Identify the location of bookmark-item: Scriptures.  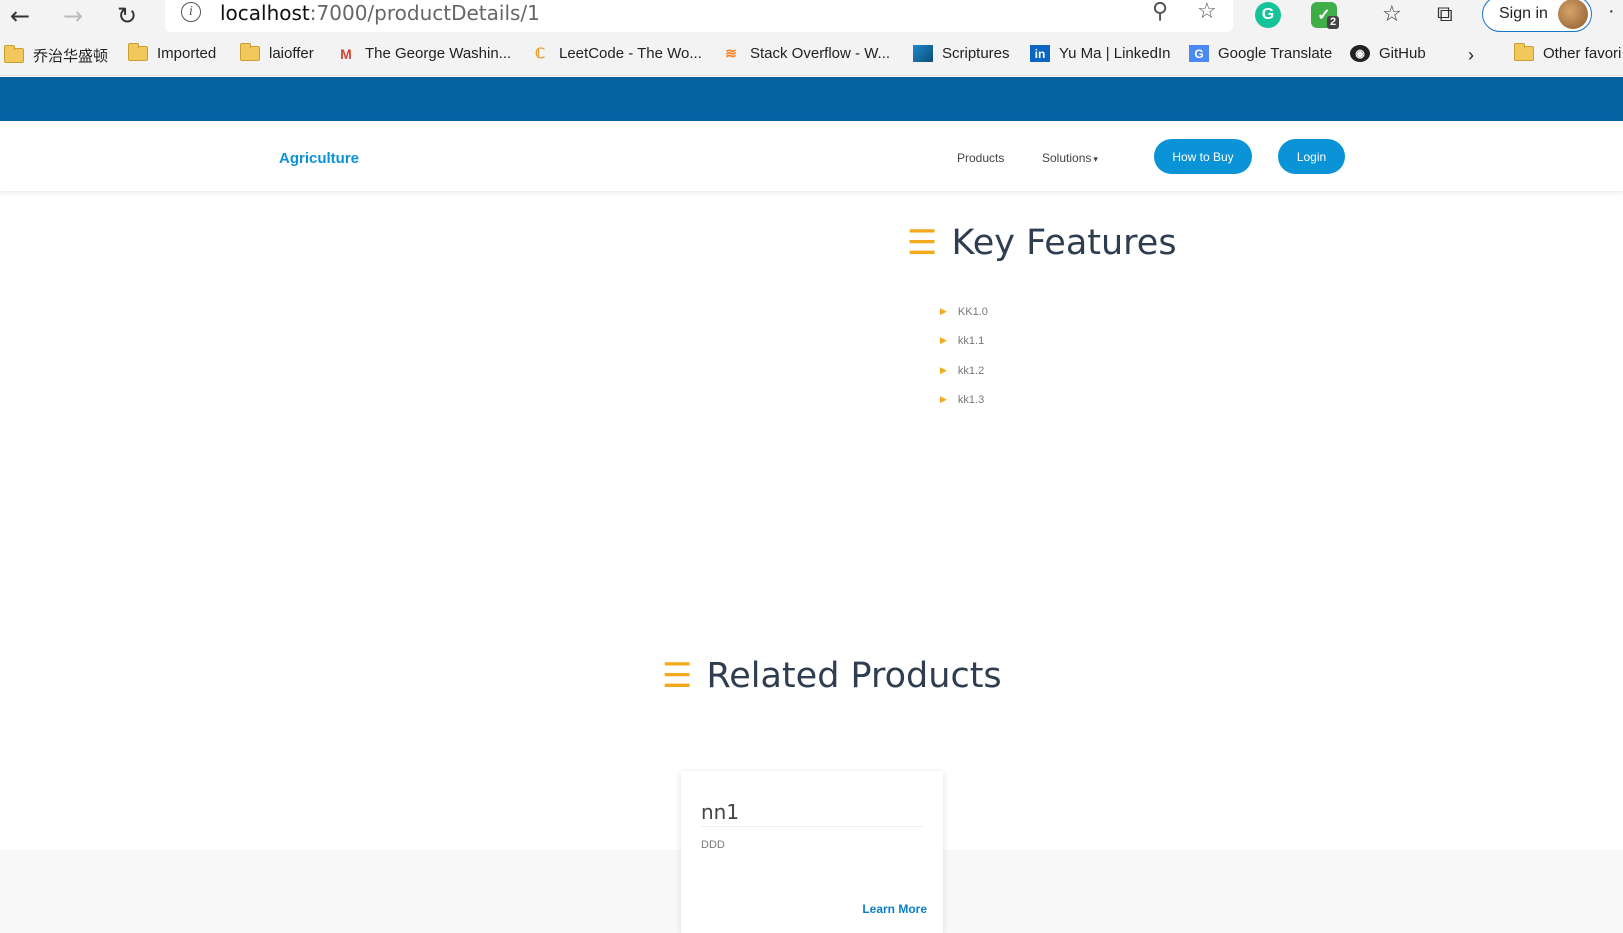
(961, 53).